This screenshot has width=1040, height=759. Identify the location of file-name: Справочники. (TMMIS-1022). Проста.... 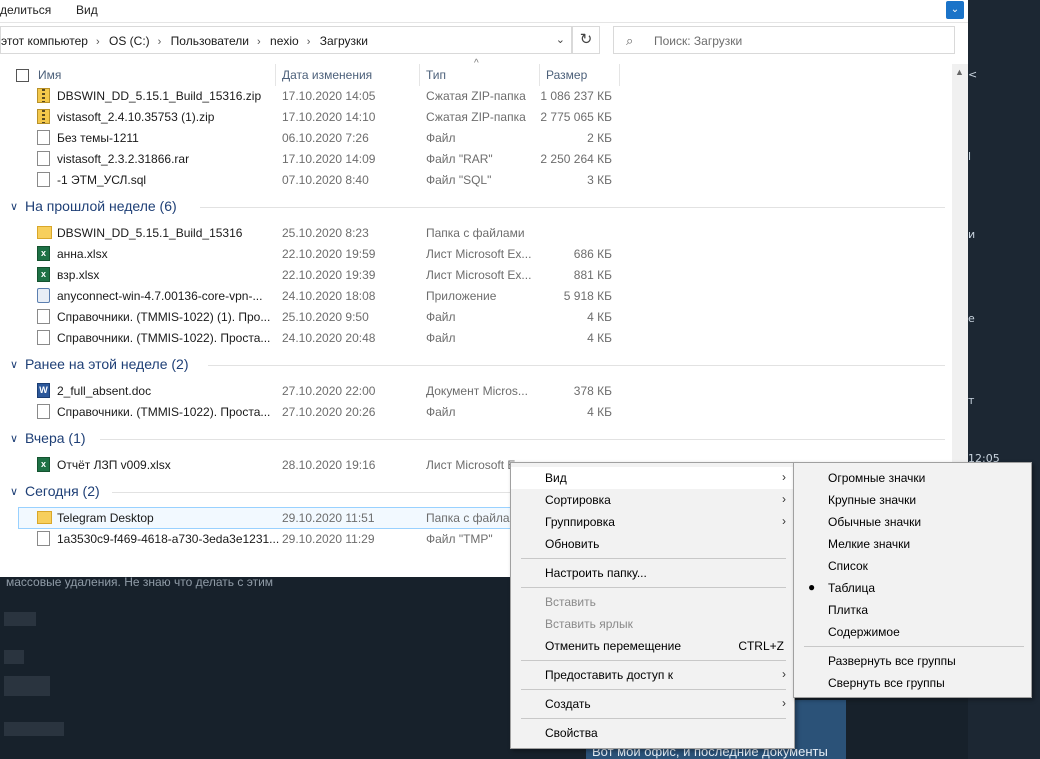
(164, 338).